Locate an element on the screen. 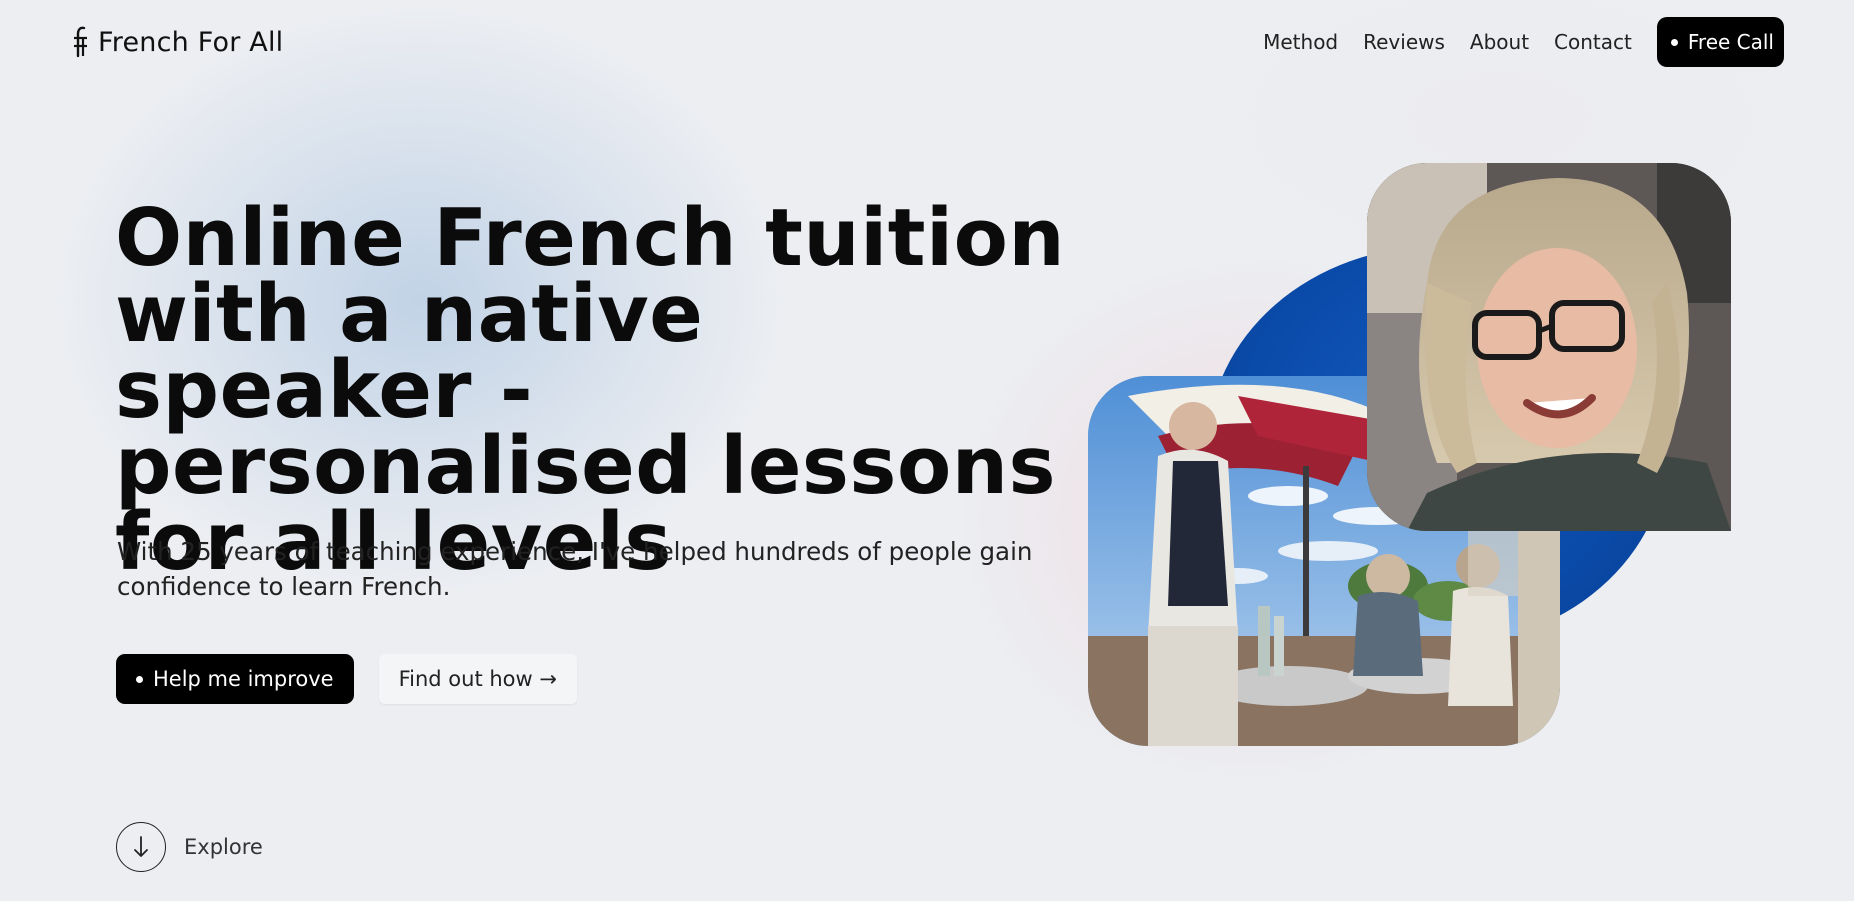 This screenshot has height=901, width=1854. brand-name: French For All is located at coordinates (191, 42).